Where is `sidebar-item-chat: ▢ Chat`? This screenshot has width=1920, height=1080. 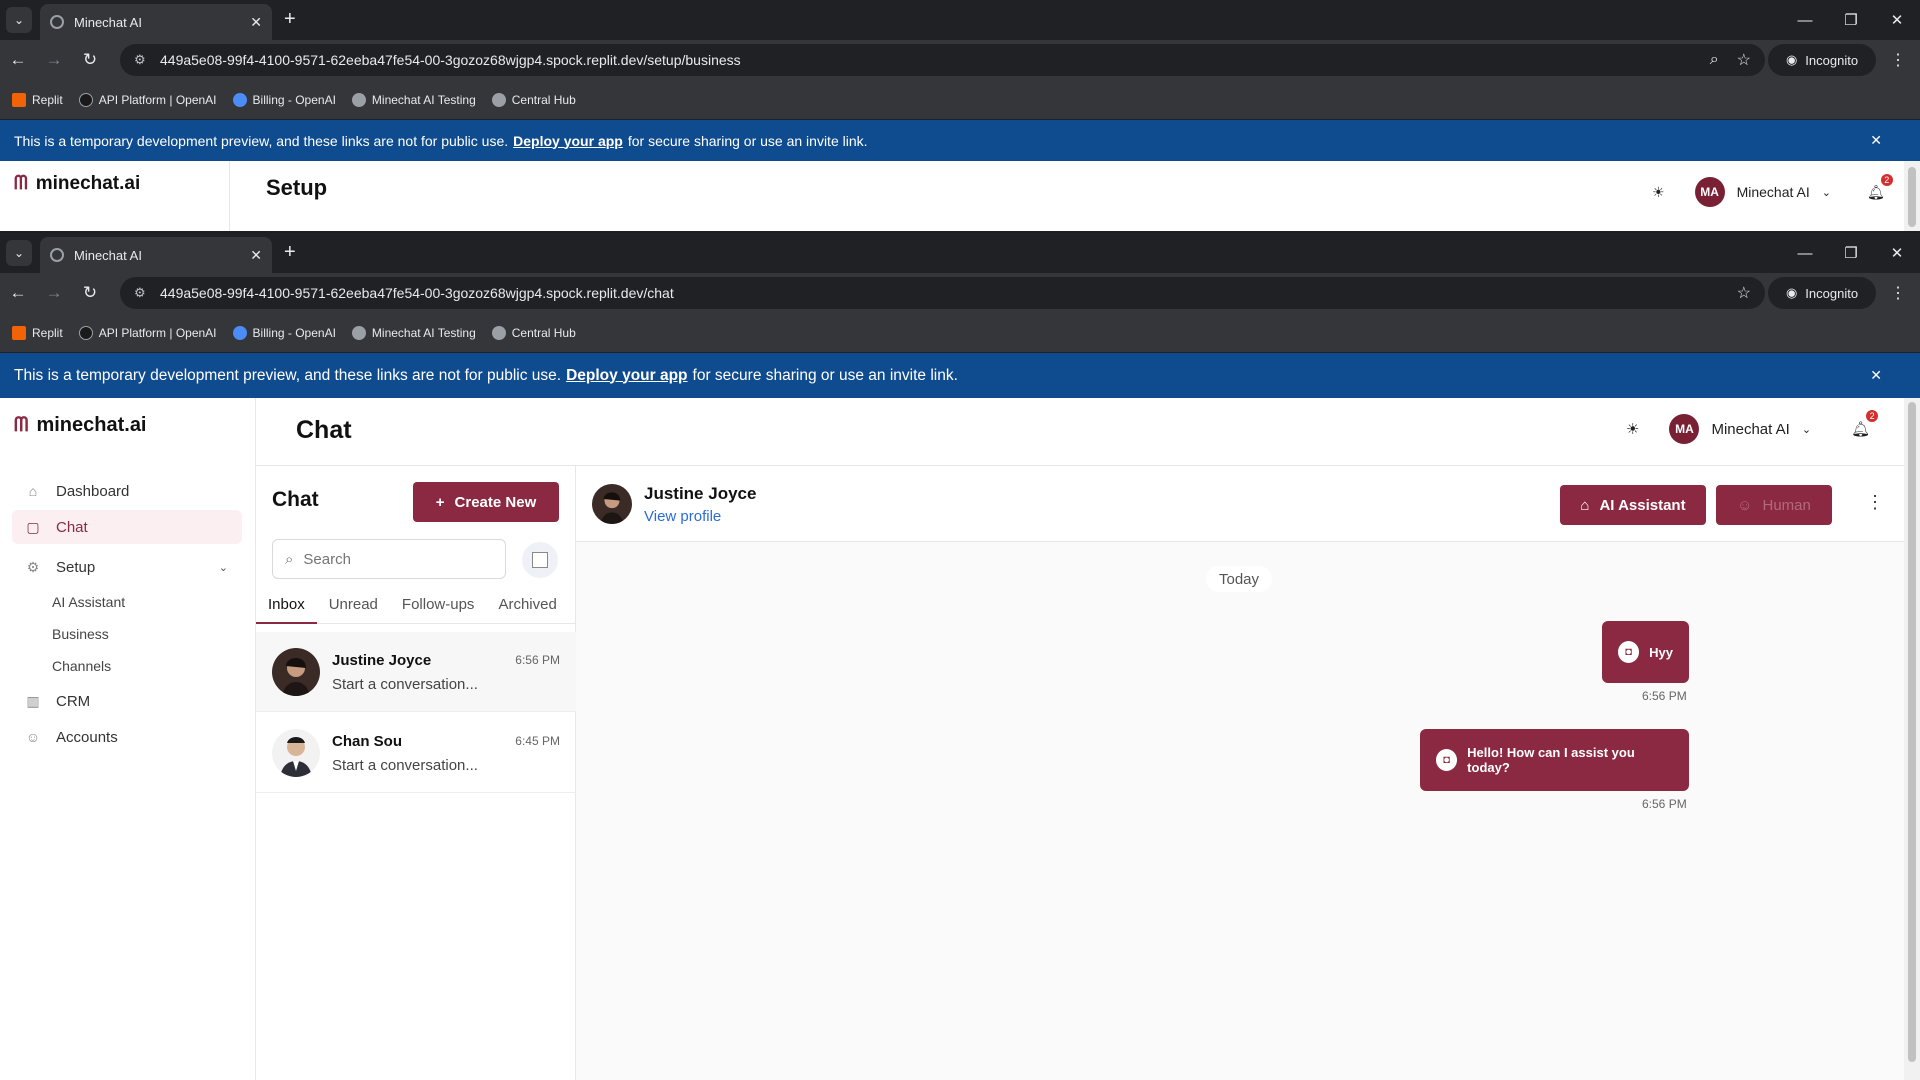 sidebar-item-chat: ▢ Chat is located at coordinates (127, 527).